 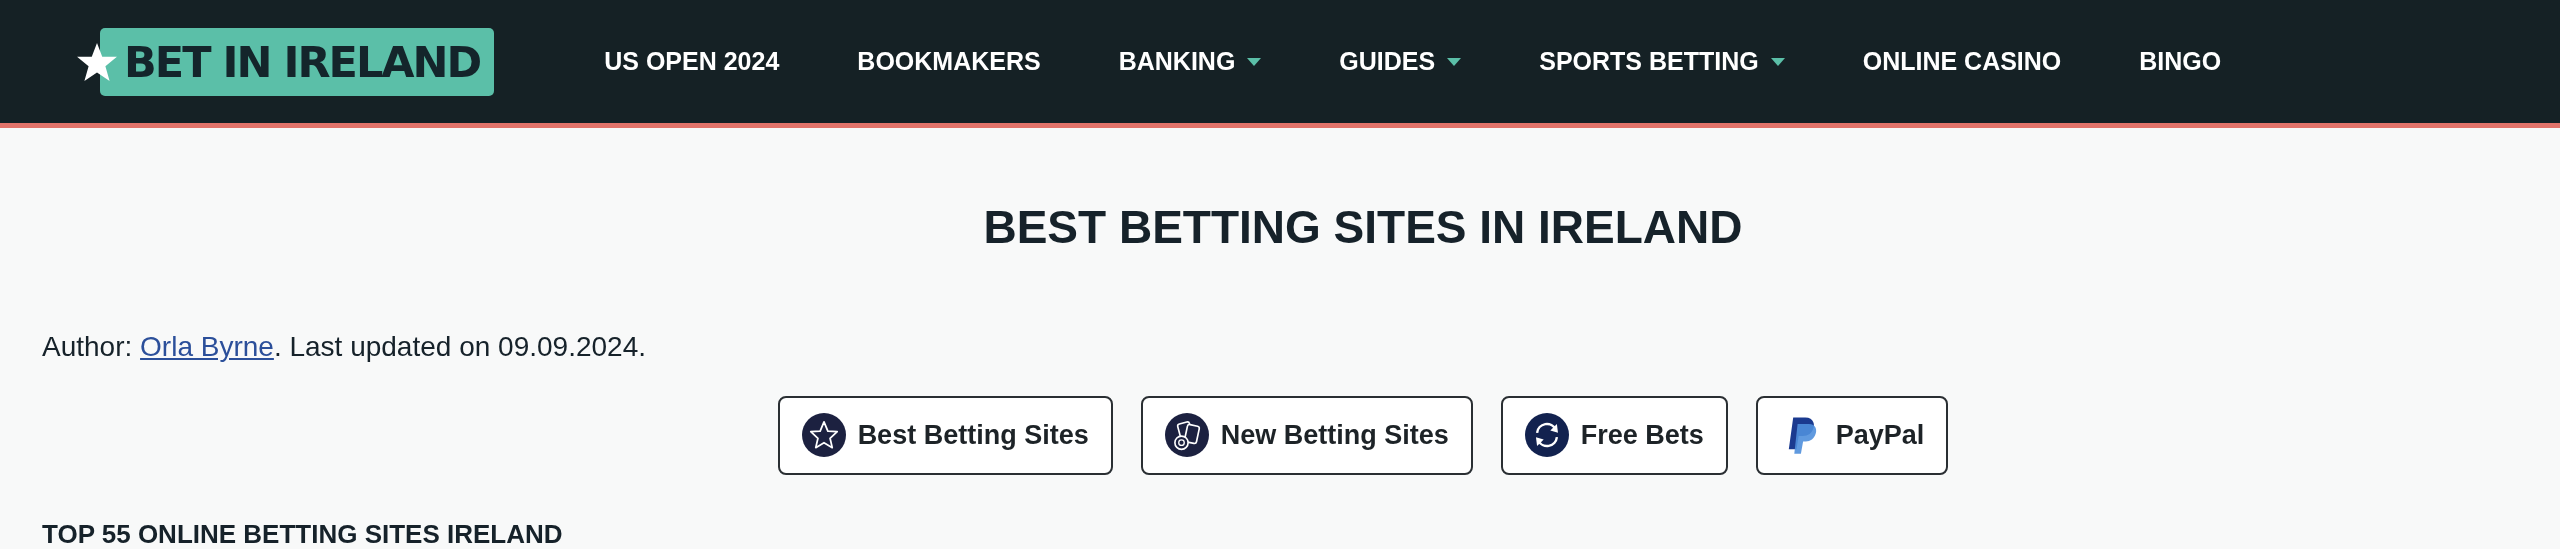 I want to click on refresh-icon, so click(x=1546, y=435).